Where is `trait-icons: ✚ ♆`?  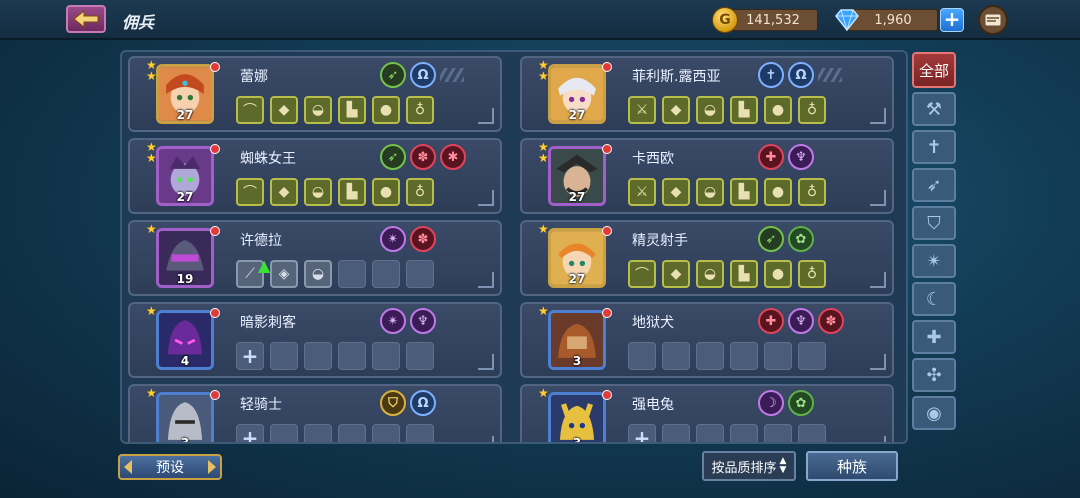
trait-icons: ✚ ♆ is located at coordinates (786, 157).